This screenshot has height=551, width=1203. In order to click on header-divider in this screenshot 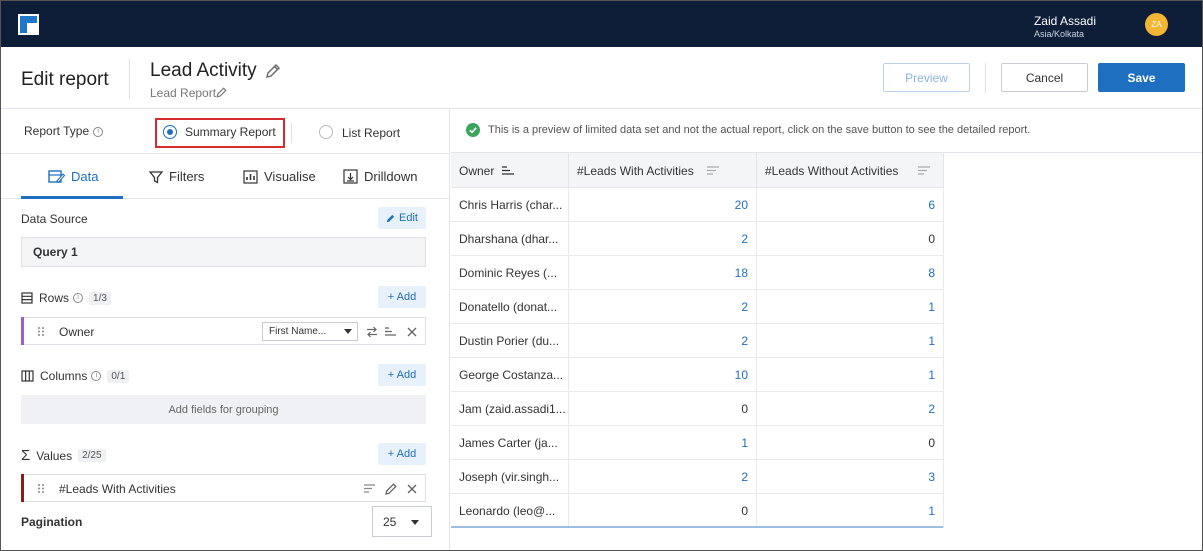, I will do `click(129, 79)`.